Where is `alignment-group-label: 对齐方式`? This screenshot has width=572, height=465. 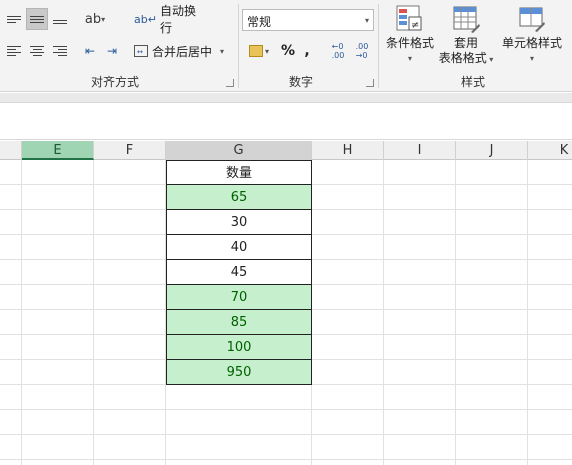 alignment-group-label: 对齐方式 is located at coordinates (114, 82).